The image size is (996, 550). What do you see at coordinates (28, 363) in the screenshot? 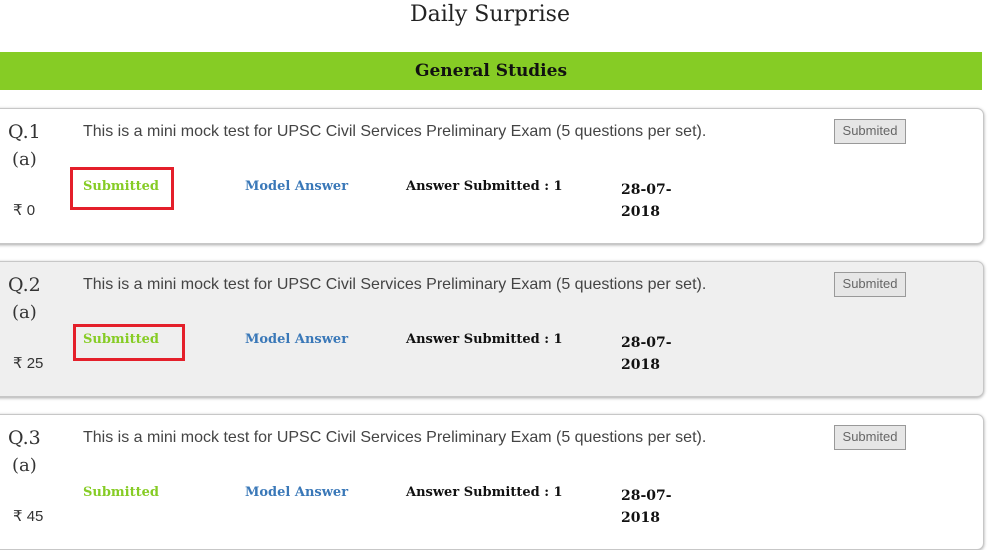
I see `question-price: ₹ 25` at bounding box center [28, 363].